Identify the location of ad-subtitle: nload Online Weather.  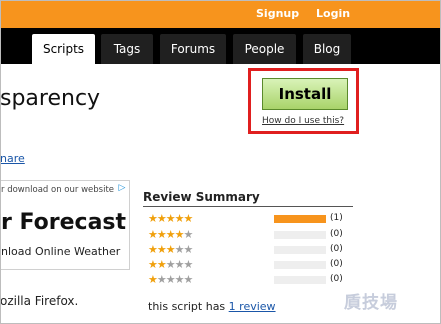
(60, 251).